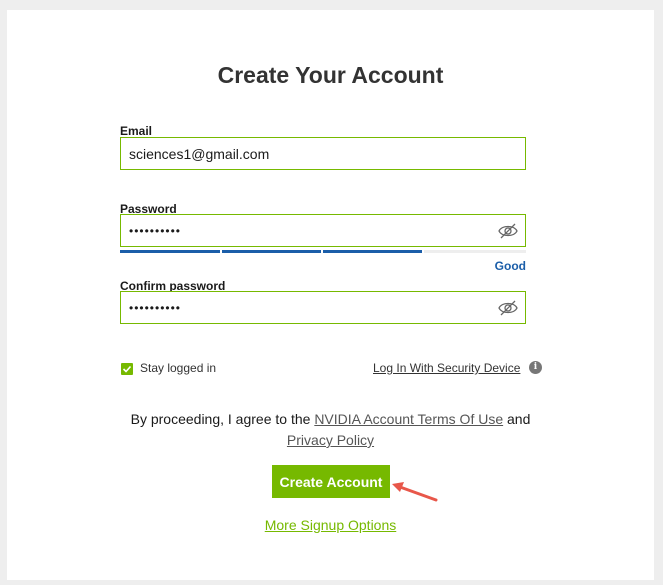 Image resolution: width=663 pixels, height=585 pixels. What do you see at coordinates (309, 230) in the screenshot?
I see `password-field` at bounding box center [309, 230].